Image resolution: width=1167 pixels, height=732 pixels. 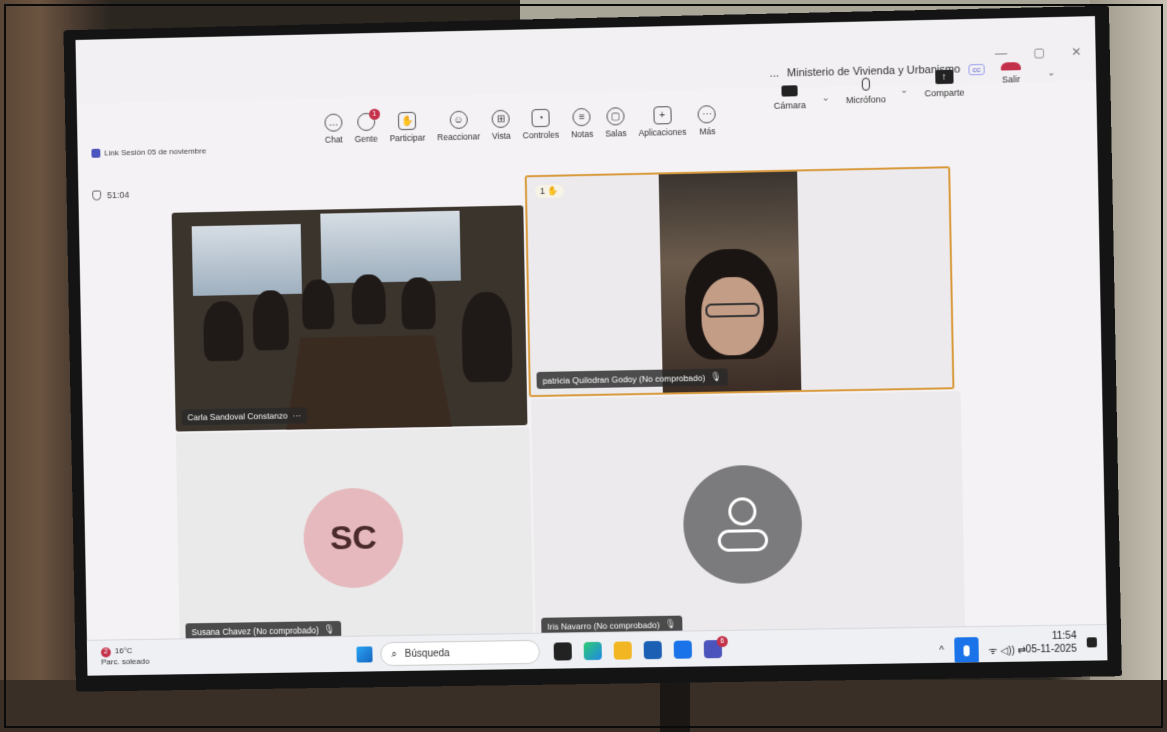 I want to click on toolbar-label: Vista, so click(x=501, y=136).